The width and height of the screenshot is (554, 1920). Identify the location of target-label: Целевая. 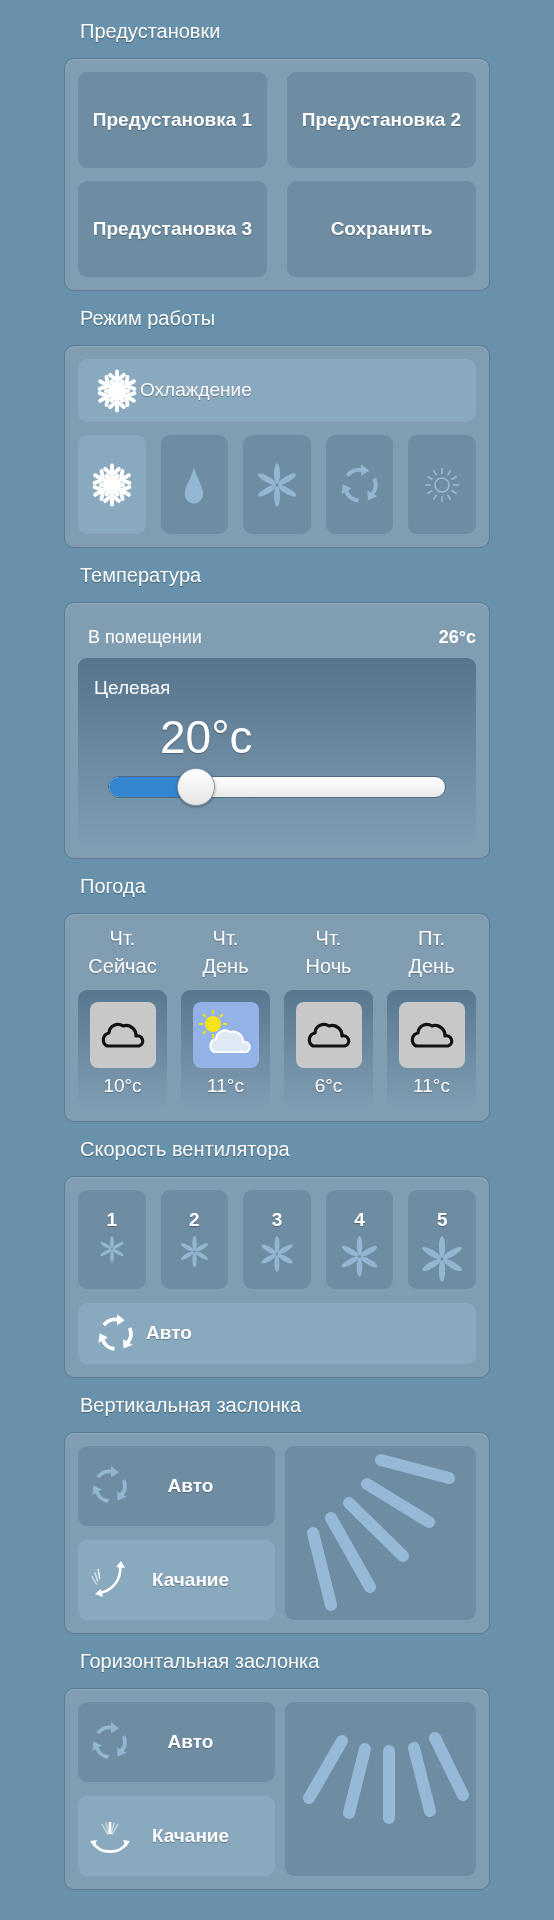
(132, 688).